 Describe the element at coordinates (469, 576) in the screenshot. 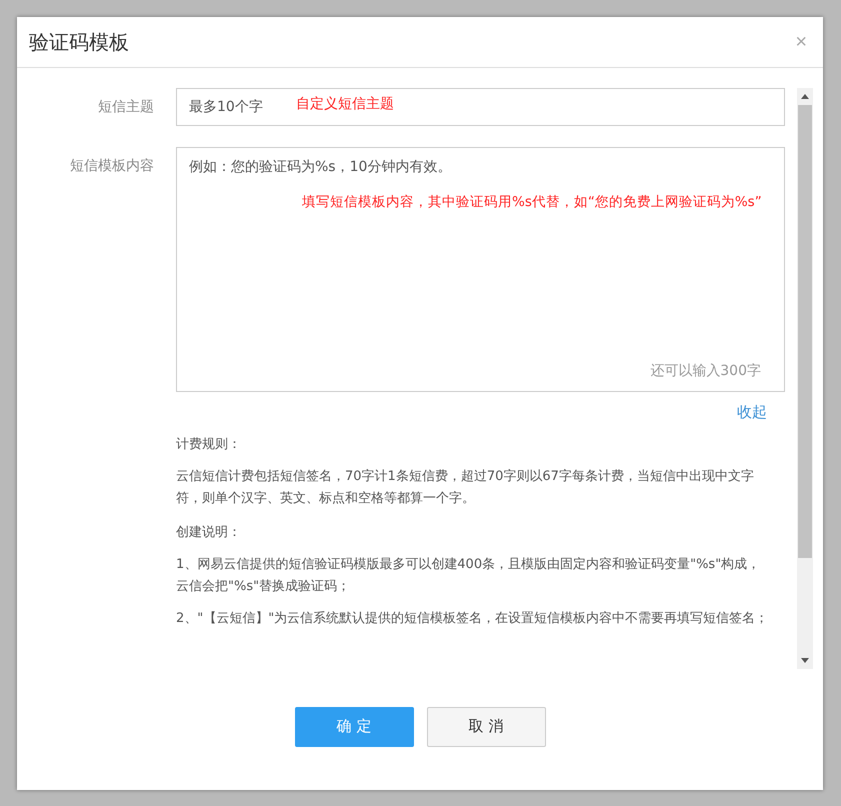

I see `note-paragraph: 1、网易云信提供的短信验证码模版最多可以创建400条，且模版由固定内容和验证码变量"%s"构成，云信会把"%s"替换成验证码；` at that location.